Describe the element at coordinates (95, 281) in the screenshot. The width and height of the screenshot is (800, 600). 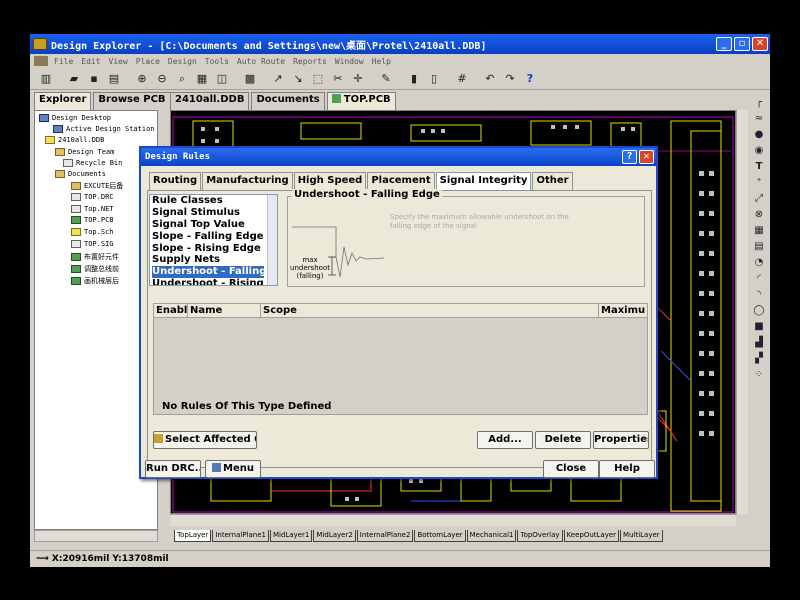
I see `tree-item-layout-3: 画机械层后` at that location.